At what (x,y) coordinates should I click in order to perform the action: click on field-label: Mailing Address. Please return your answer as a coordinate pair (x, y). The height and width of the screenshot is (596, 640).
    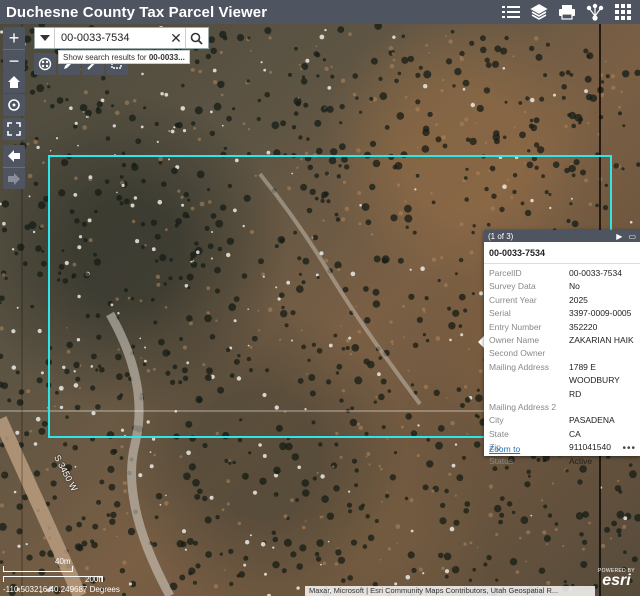
    Looking at the image, I should click on (519, 366).